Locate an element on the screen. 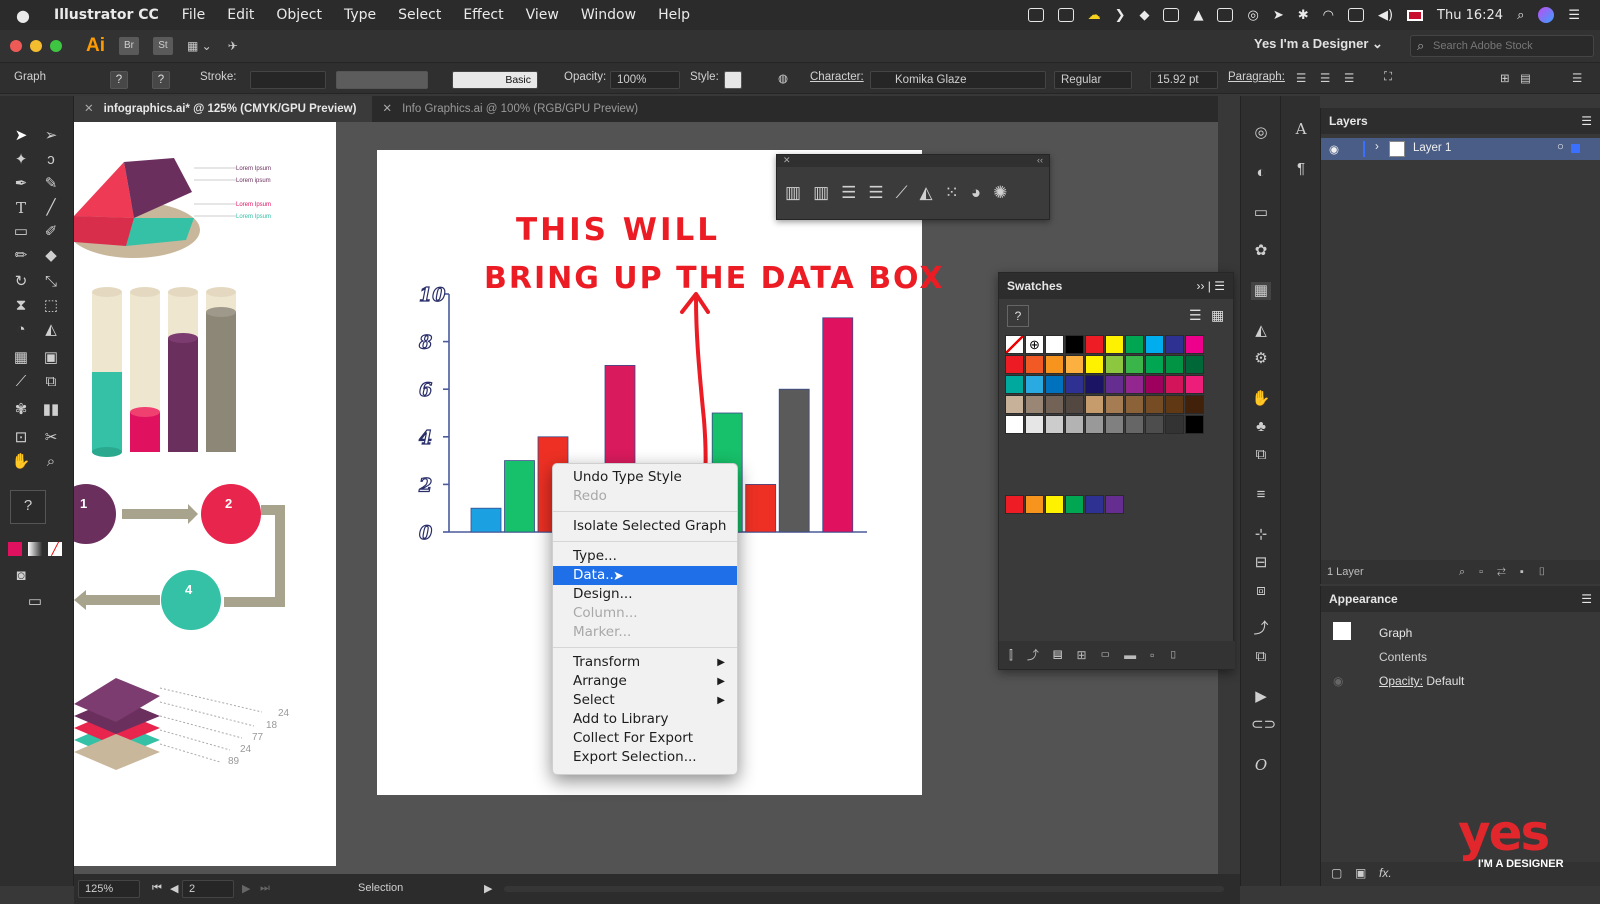 This screenshot has width=1600, height=904. menu-help: Help is located at coordinates (674, 15).